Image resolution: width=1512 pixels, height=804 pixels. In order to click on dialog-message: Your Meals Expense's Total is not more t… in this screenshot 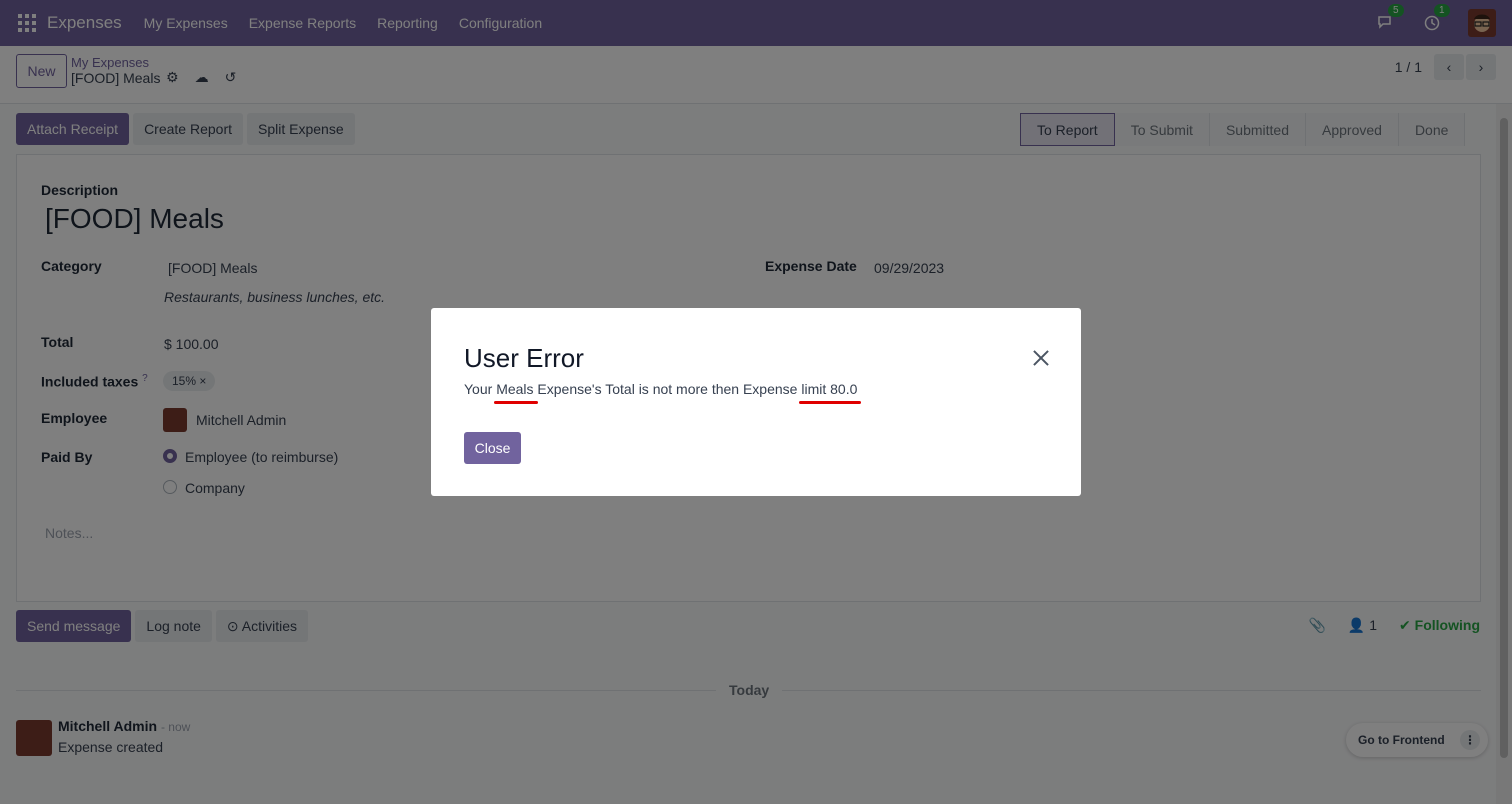, I will do `click(660, 389)`.